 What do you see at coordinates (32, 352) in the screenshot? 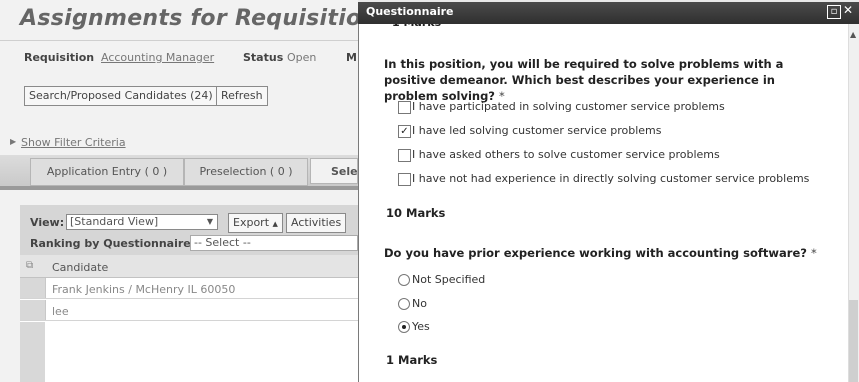
I see `row-selector-column` at bounding box center [32, 352].